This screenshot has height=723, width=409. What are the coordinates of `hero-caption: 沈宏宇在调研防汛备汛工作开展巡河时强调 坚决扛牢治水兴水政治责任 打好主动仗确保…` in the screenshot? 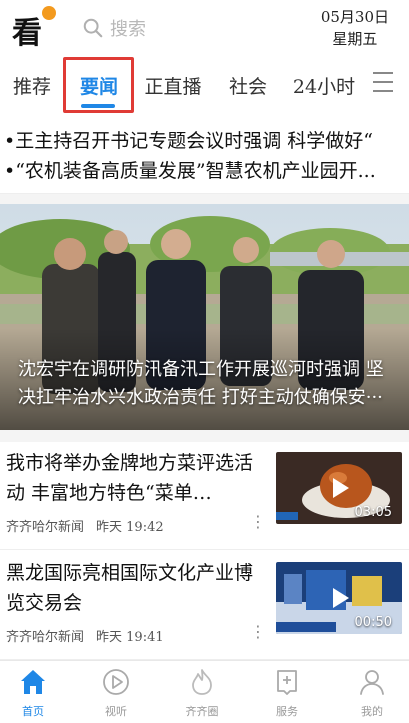 It's located at (201, 383).